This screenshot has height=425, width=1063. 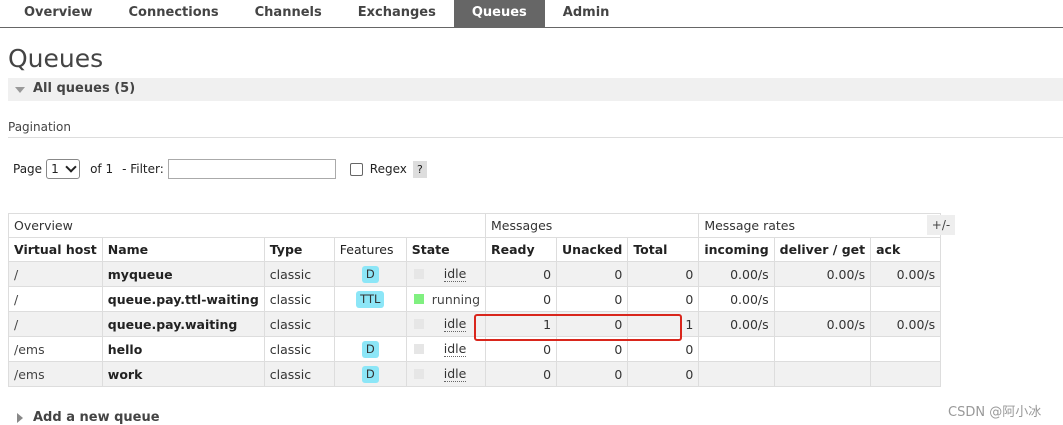 I want to click on triangle-right-icon, so click(x=20, y=417).